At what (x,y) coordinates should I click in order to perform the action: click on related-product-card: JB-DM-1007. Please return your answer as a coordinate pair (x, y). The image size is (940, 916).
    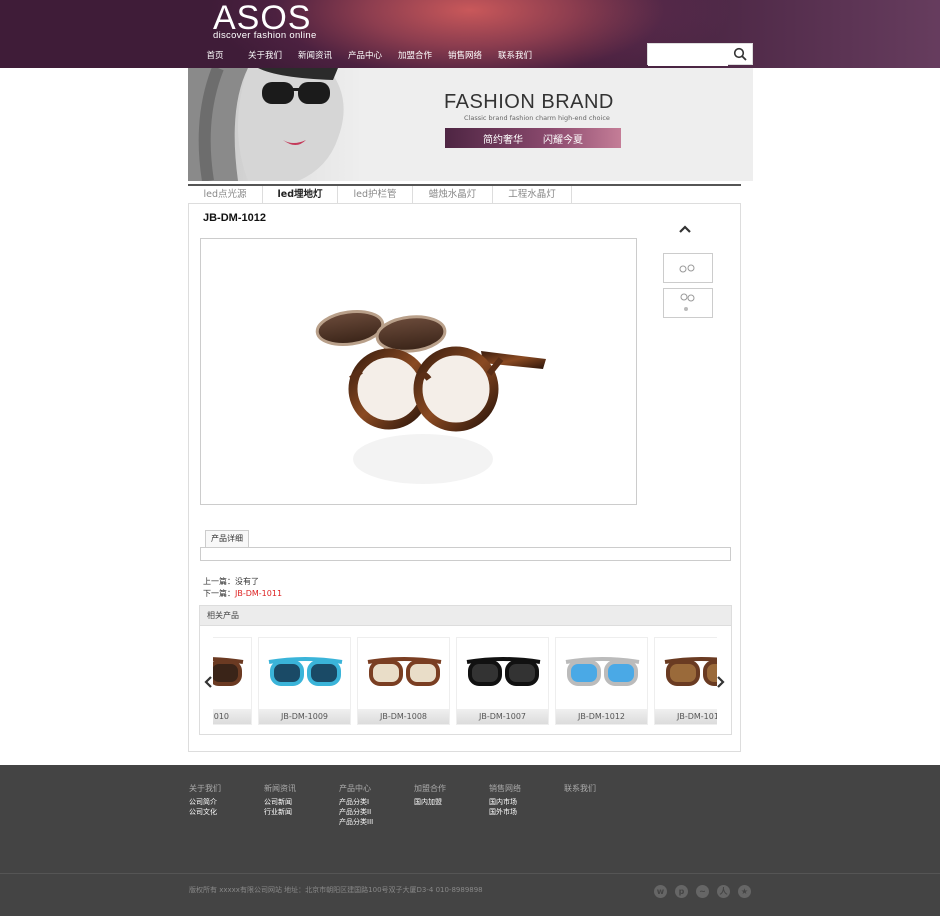
    Looking at the image, I should click on (502, 681).